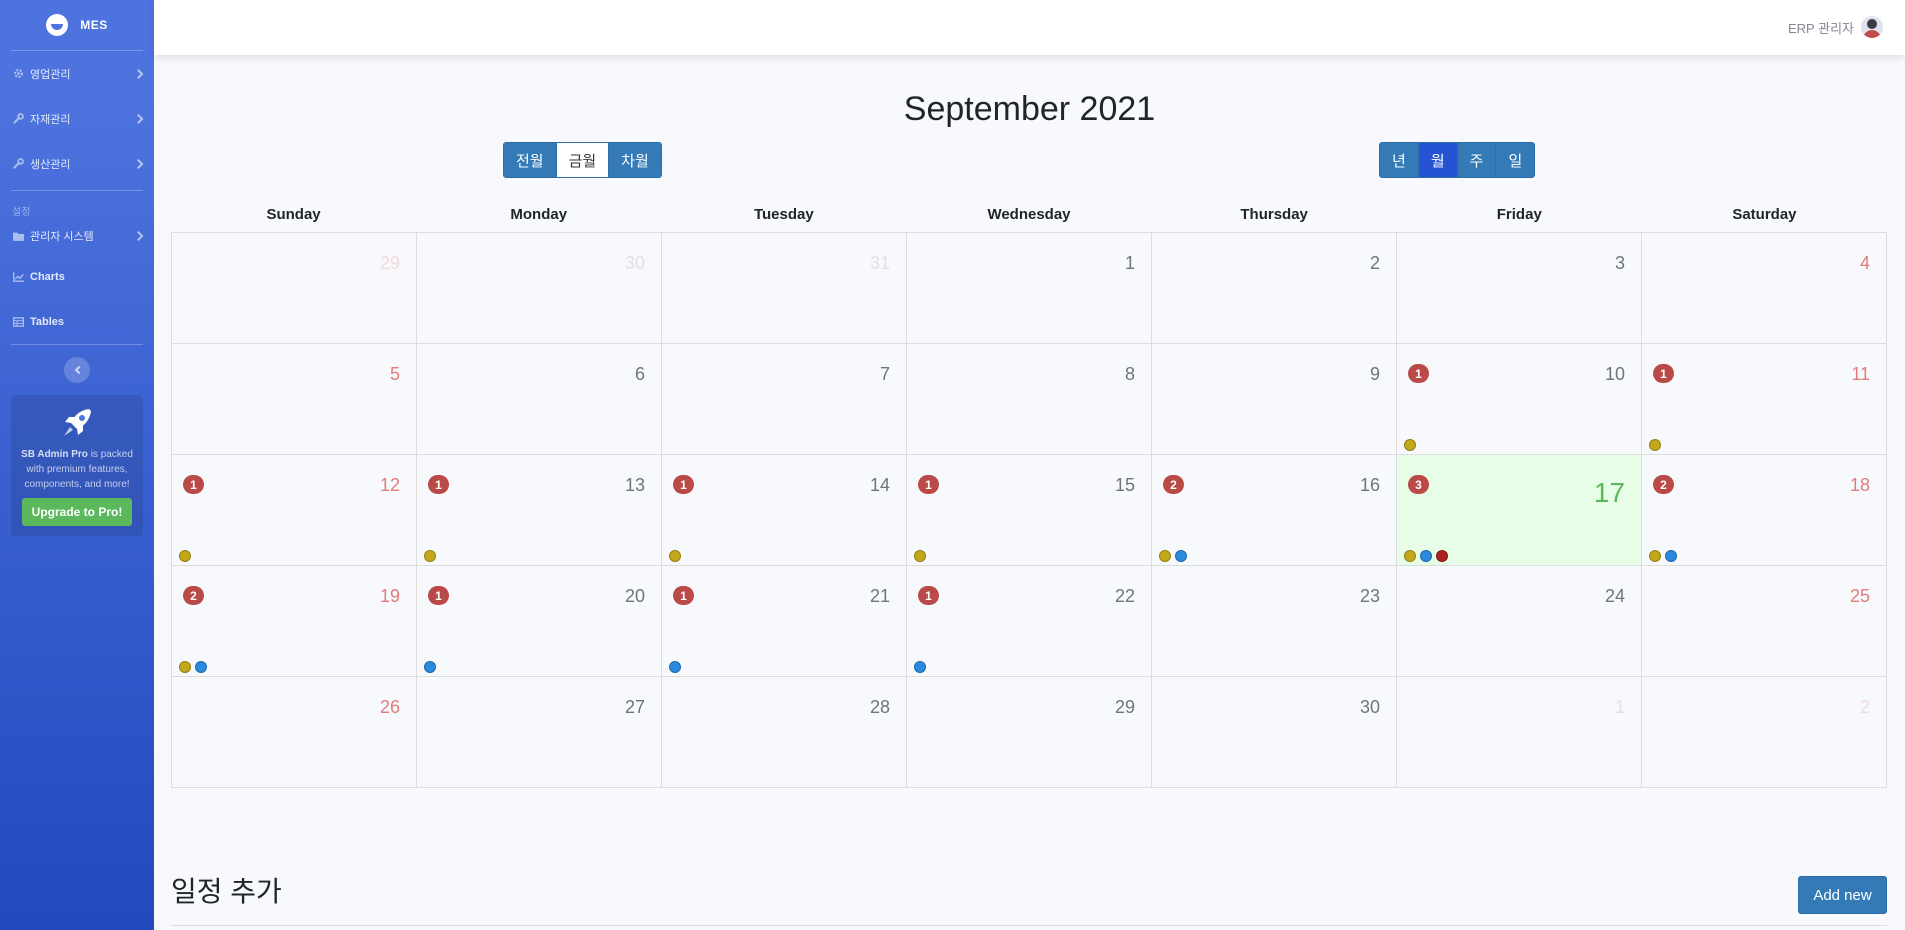  What do you see at coordinates (77, 236) in the screenshot?
I see `sidebar-item-admin-system: 관리자 시스템` at bounding box center [77, 236].